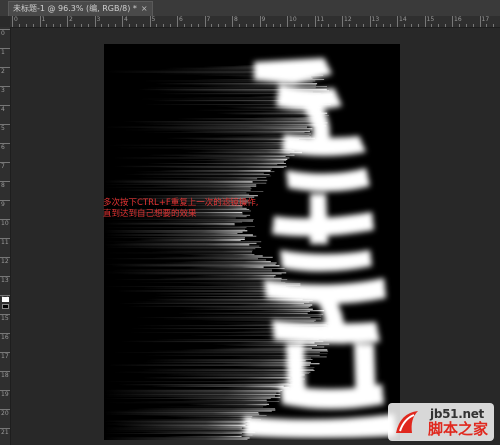 The image size is (500, 445). I want to click on ruler-label: 1, so click(3, 52).